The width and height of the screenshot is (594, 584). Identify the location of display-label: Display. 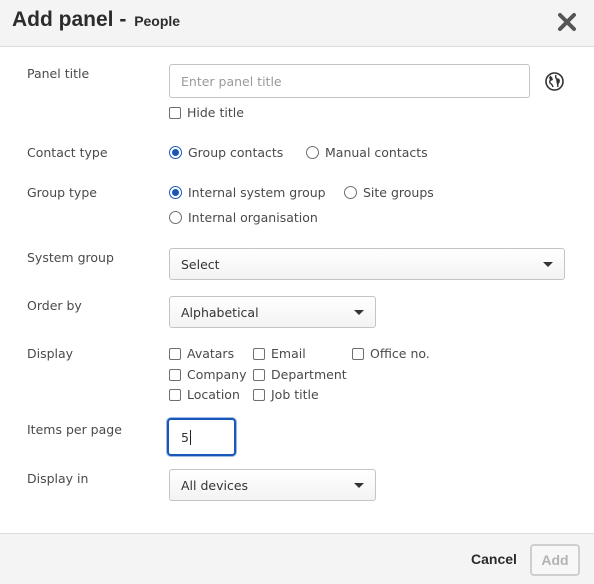
(50, 353).